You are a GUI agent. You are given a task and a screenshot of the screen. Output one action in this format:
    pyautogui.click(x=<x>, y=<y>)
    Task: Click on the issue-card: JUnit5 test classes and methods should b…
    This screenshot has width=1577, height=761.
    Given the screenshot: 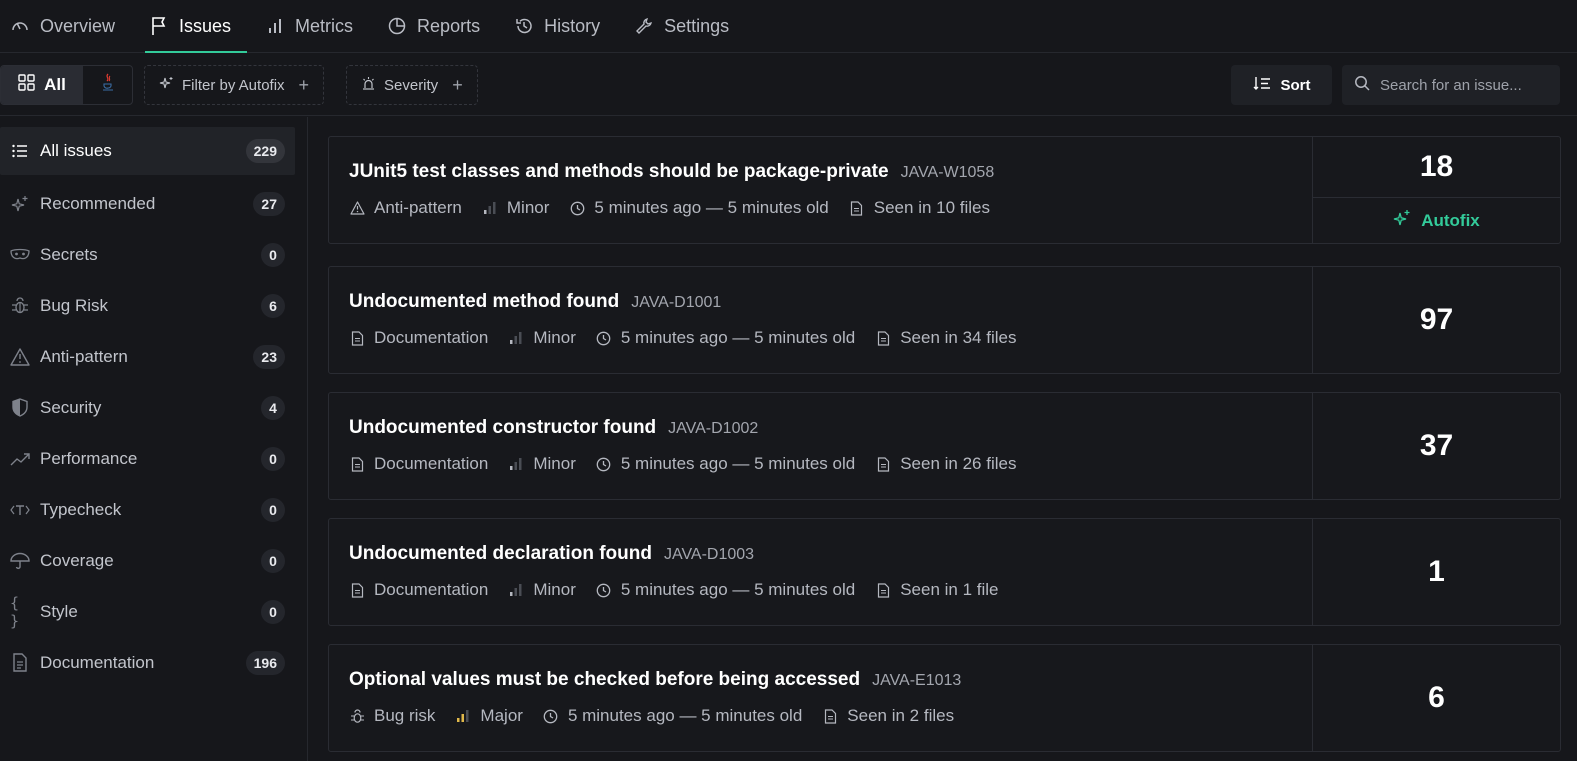 What is the action you would take?
    pyautogui.click(x=944, y=190)
    